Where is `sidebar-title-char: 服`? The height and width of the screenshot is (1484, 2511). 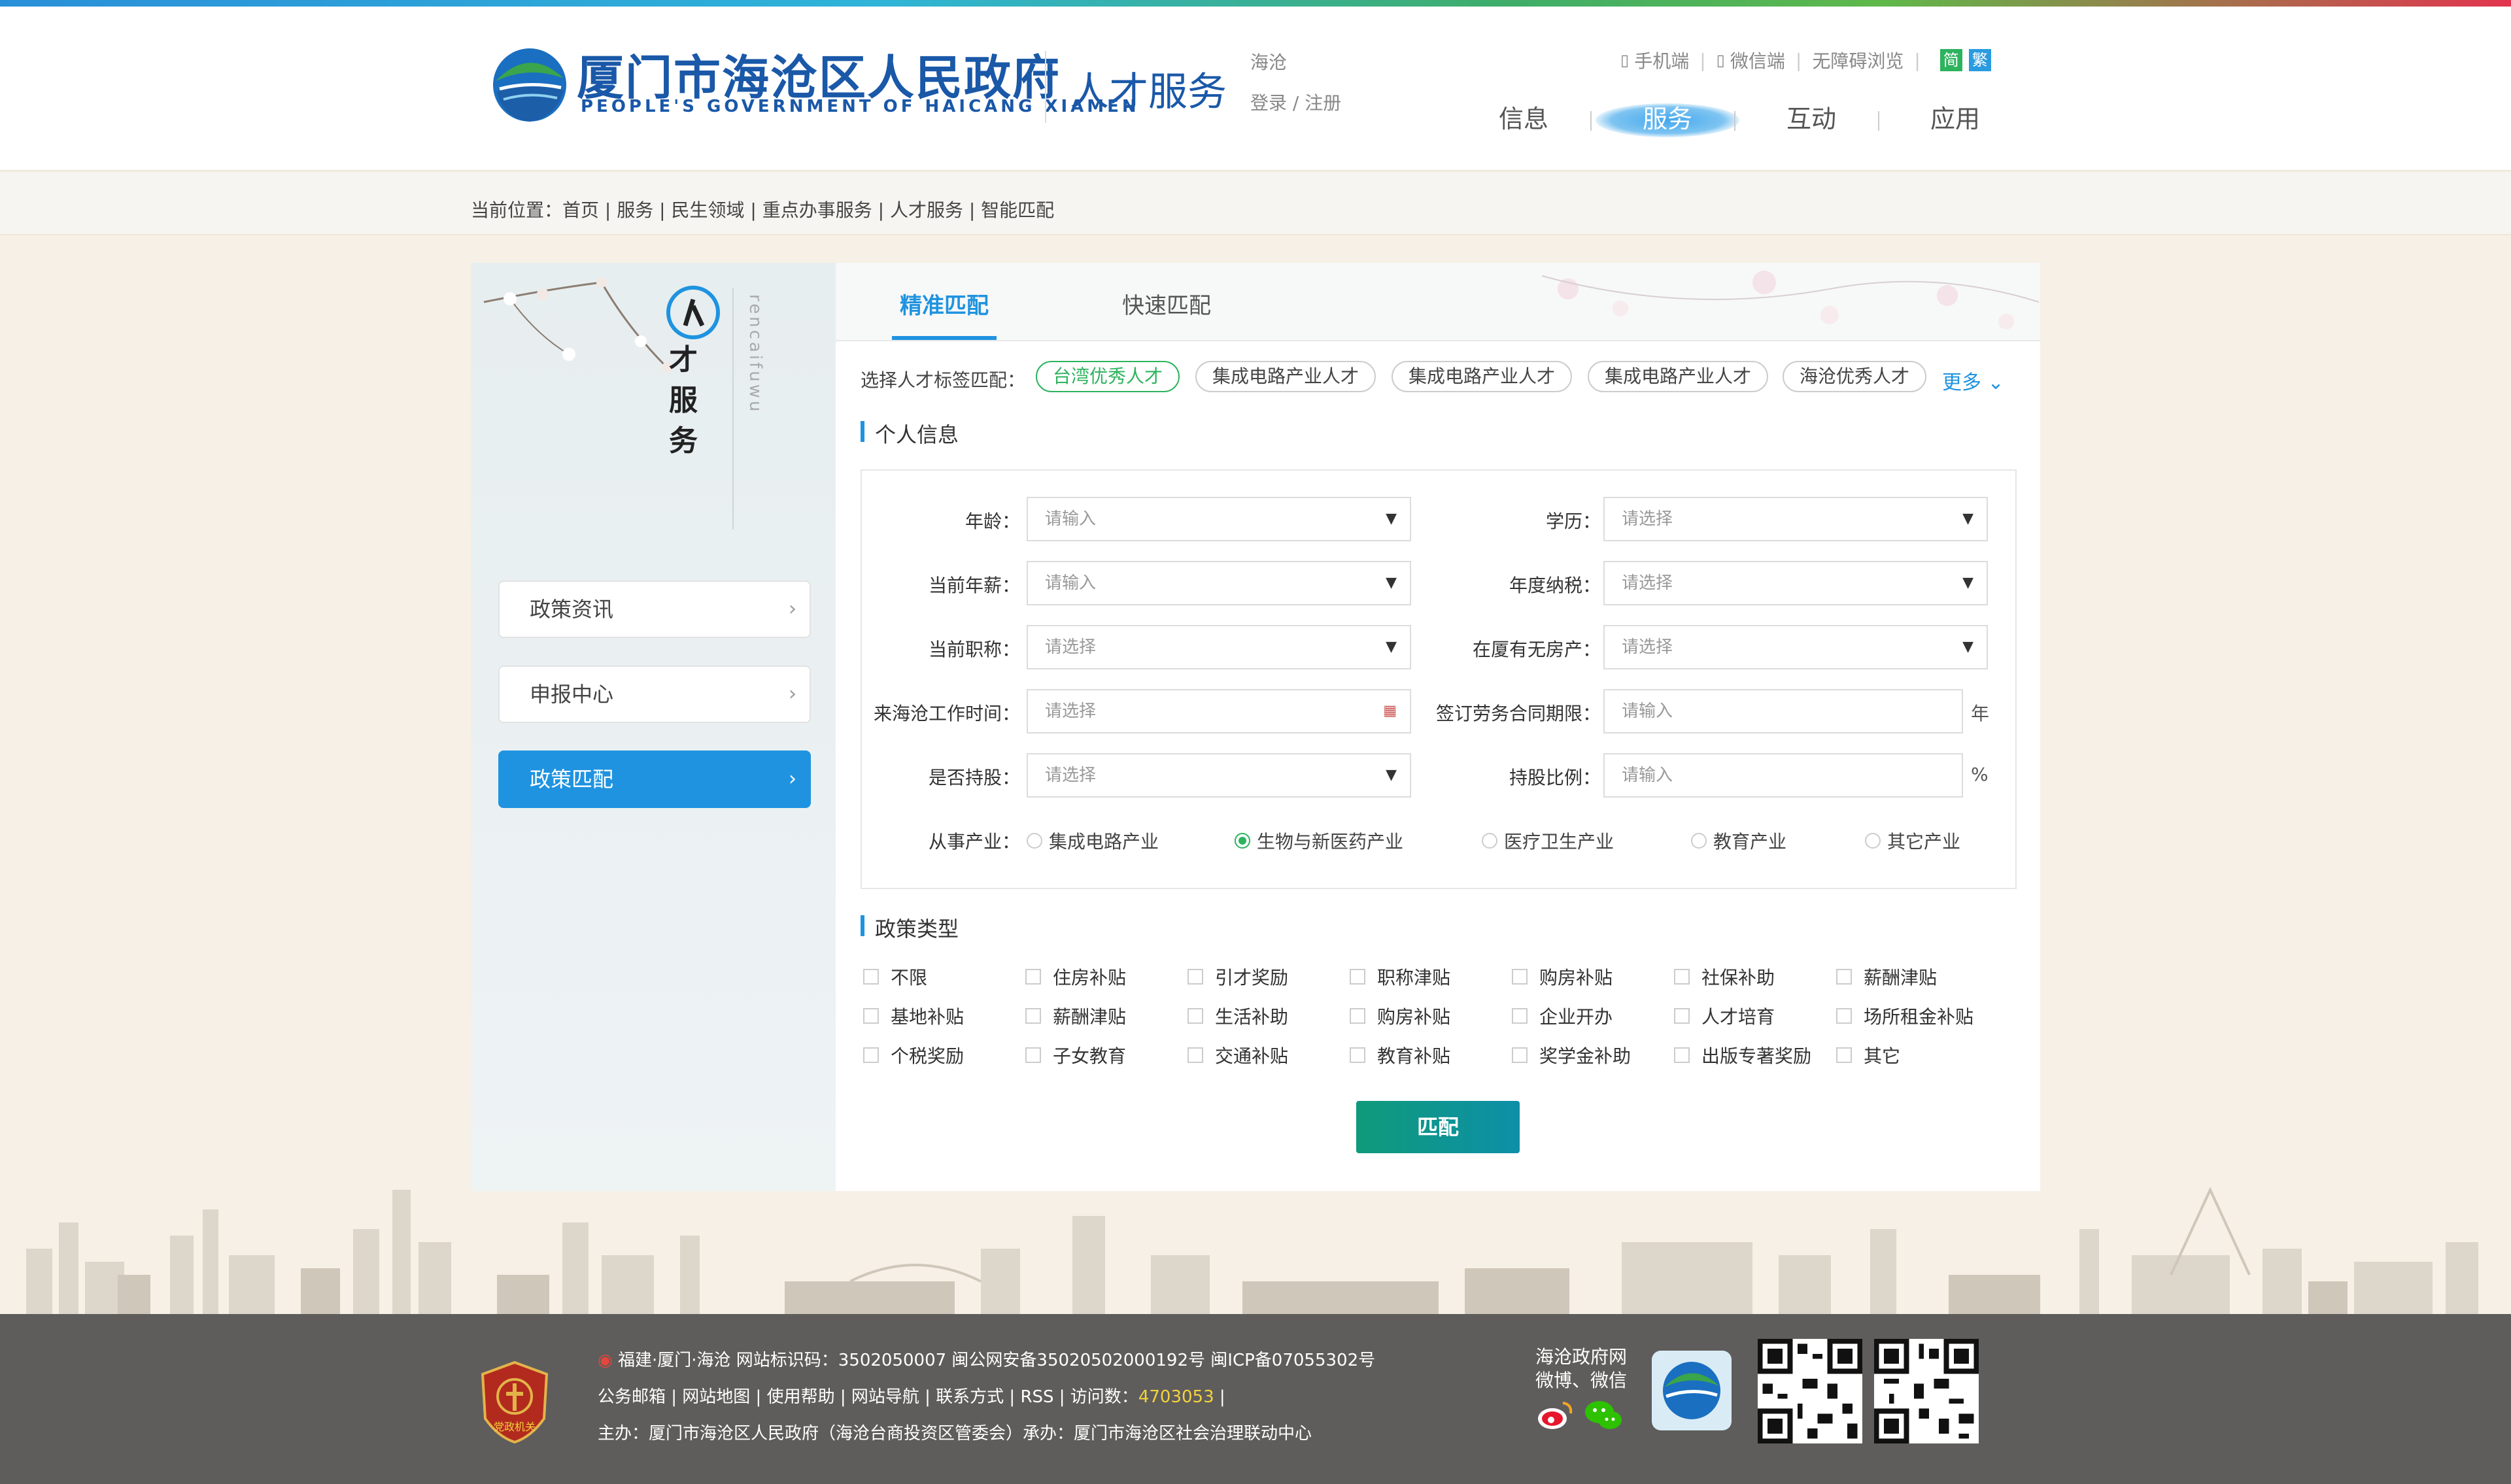 sidebar-title-char: 服 is located at coordinates (684, 400).